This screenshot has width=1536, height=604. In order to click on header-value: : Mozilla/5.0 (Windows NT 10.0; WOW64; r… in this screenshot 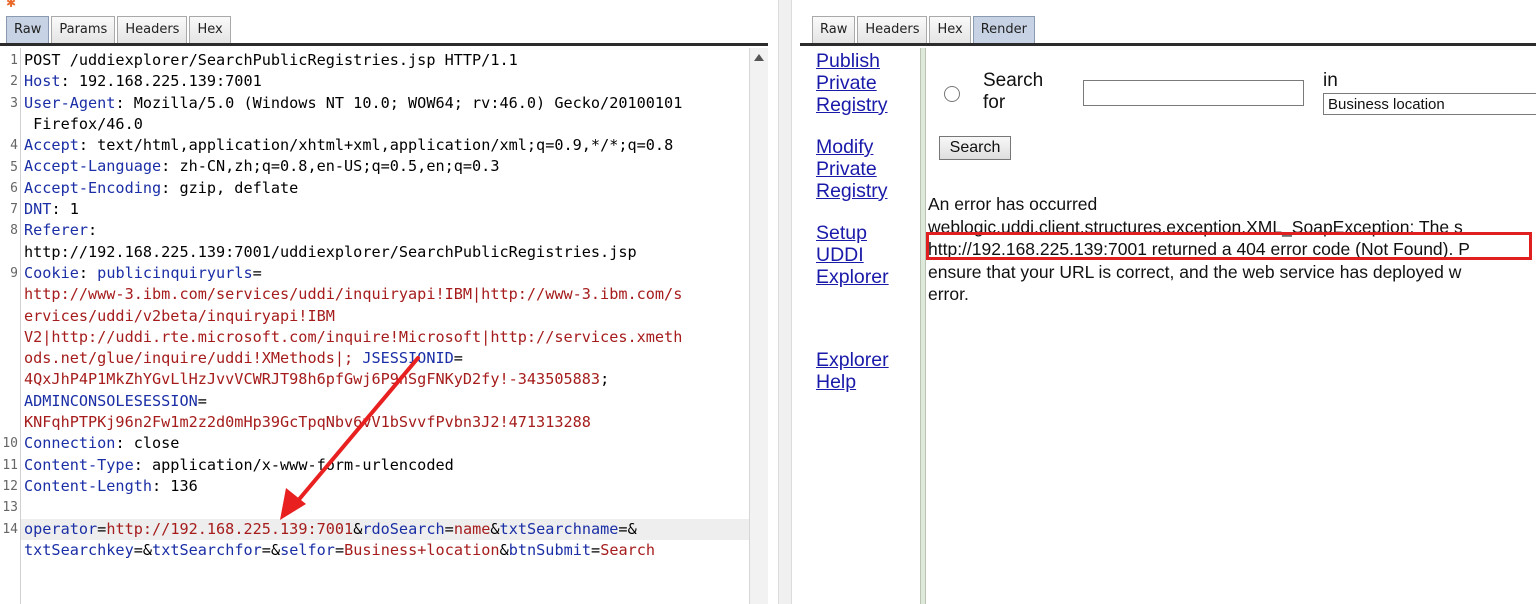, I will do `click(399, 102)`.